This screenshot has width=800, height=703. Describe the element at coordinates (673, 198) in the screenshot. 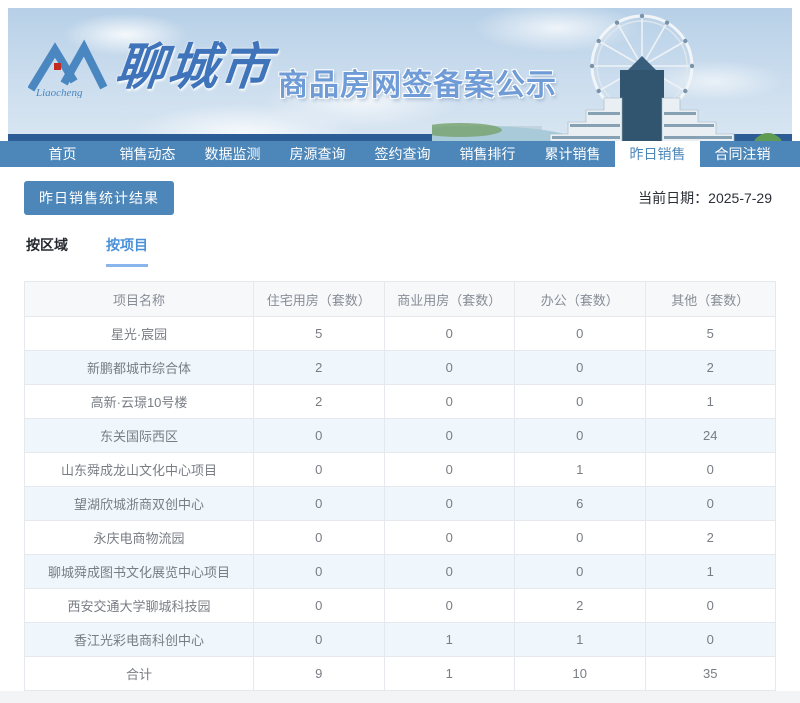

I see `current-date-label: 当前日期：` at that location.